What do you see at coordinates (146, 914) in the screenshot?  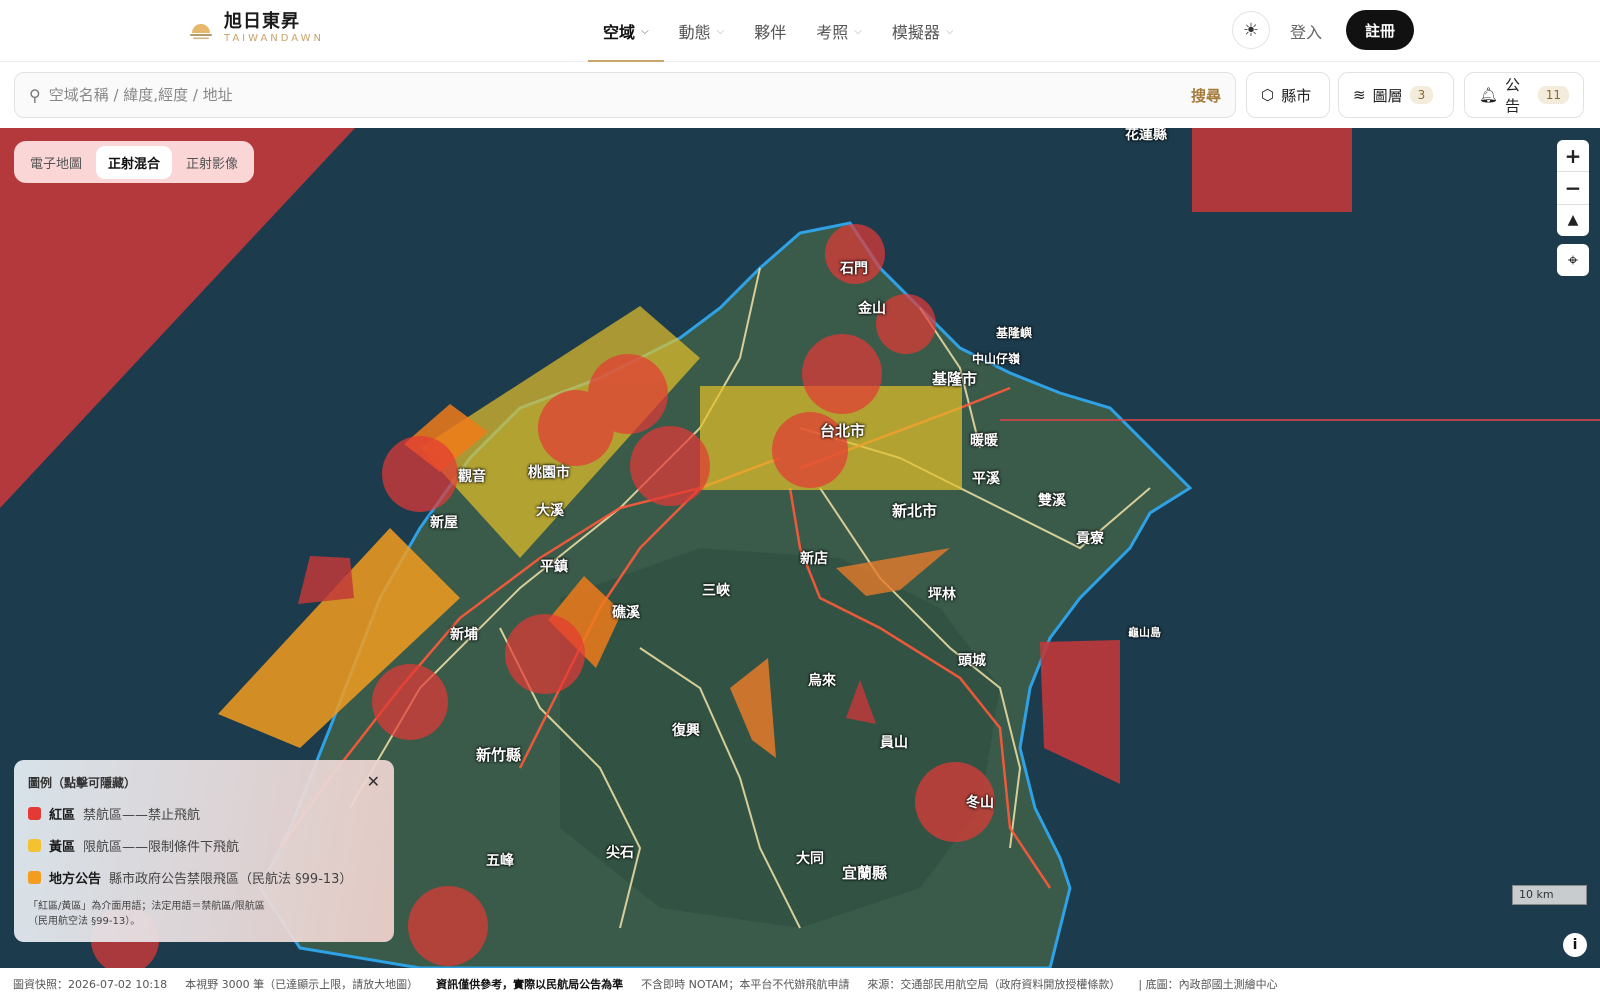 I see `legend-note: 「紅區/黃區」為介面用語；法定用語＝禁航區/限航區（民用航空法 §99-13）。` at bounding box center [146, 914].